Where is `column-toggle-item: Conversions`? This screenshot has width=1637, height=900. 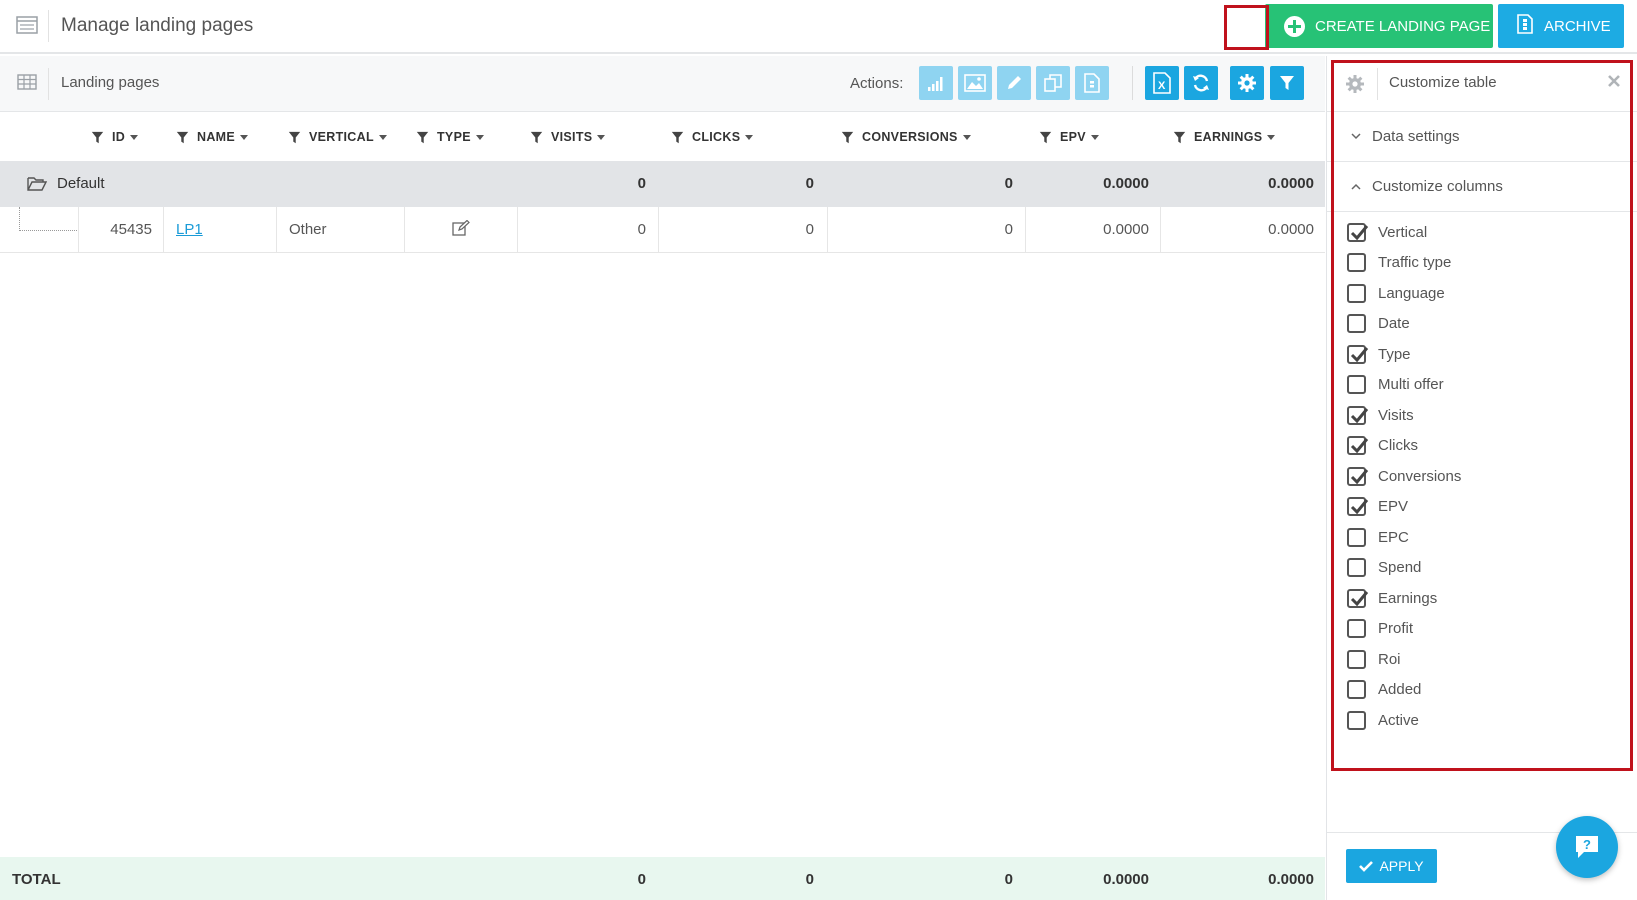
column-toggle-item: Conversions is located at coordinates (1404, 476).